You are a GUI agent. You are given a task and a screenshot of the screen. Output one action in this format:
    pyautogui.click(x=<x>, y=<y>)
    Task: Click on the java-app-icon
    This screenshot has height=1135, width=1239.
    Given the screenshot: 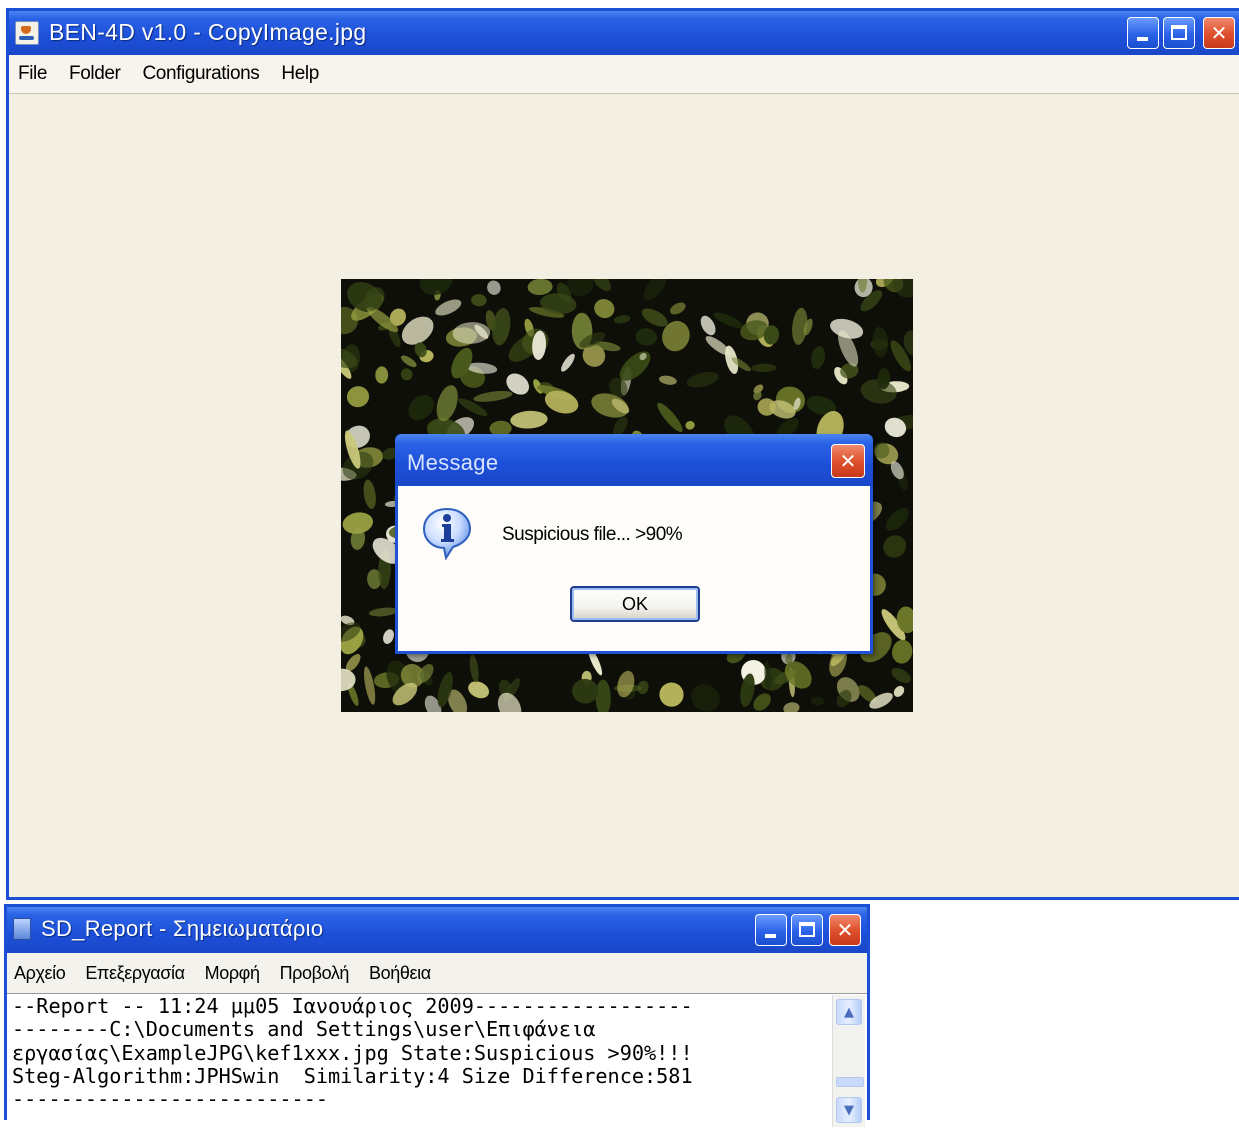 What is the action you would take?
    pyautogui.click(x=27, y=33)
    